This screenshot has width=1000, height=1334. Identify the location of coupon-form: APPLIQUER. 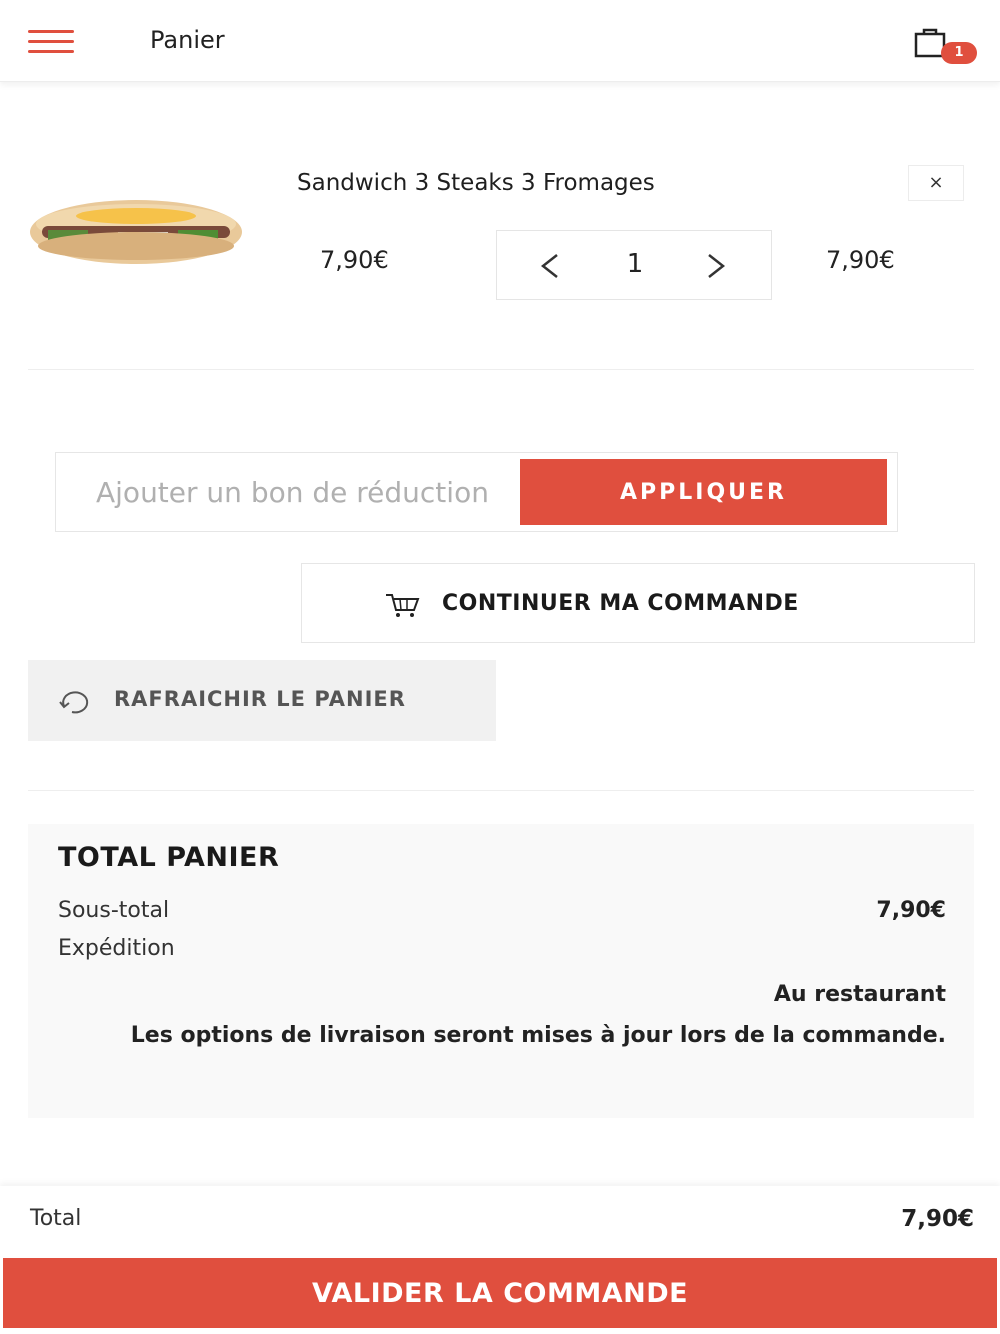
(476, 492).